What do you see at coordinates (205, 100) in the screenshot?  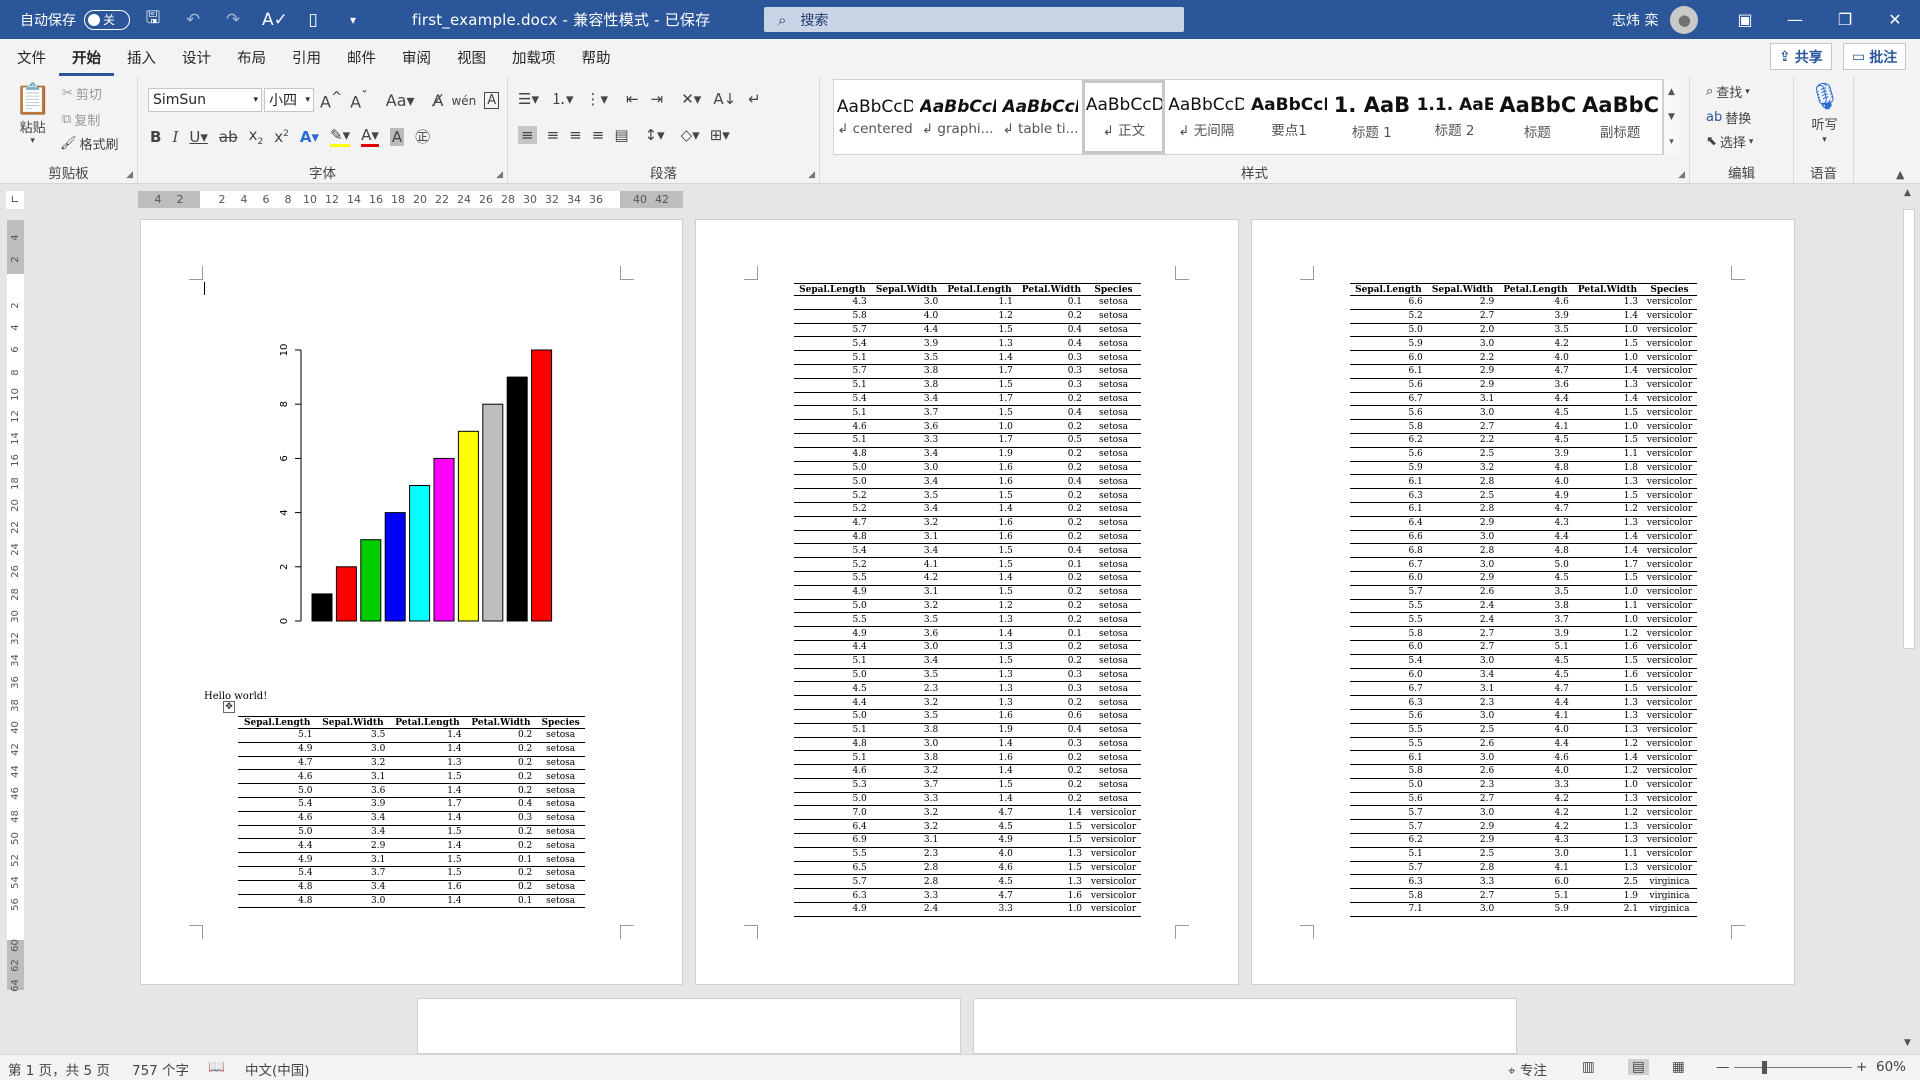 I see `font-name-select: SimSun ▾` at bounding box center [205, 100].